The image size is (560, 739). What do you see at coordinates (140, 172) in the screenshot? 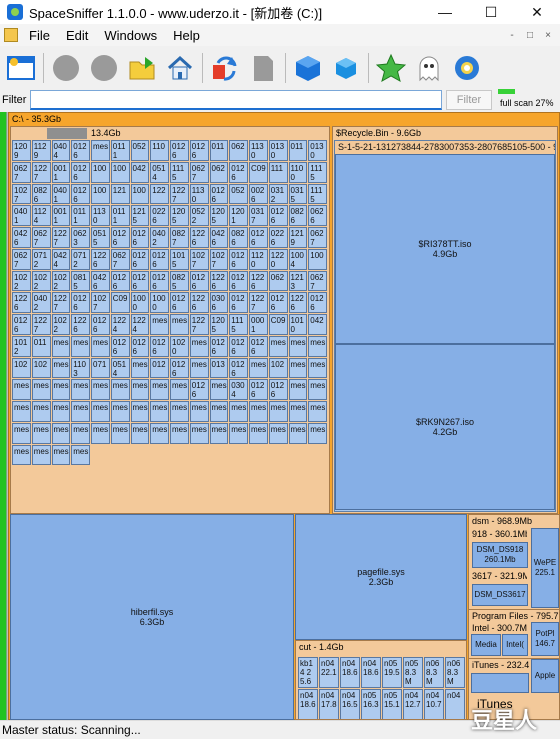
I see `treemap-file-cell: 042` at bounding box center [140, 172].